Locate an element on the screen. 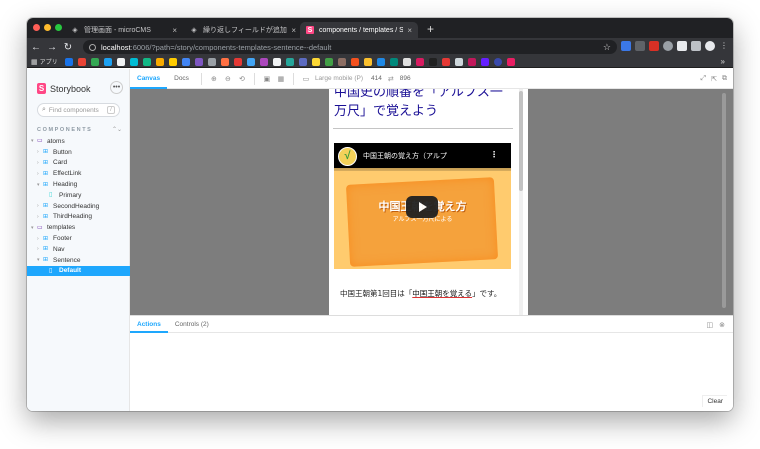 The width and height of the screenshot is (760, 449). tab-docs: Docs is located at coordinates (181, 79).